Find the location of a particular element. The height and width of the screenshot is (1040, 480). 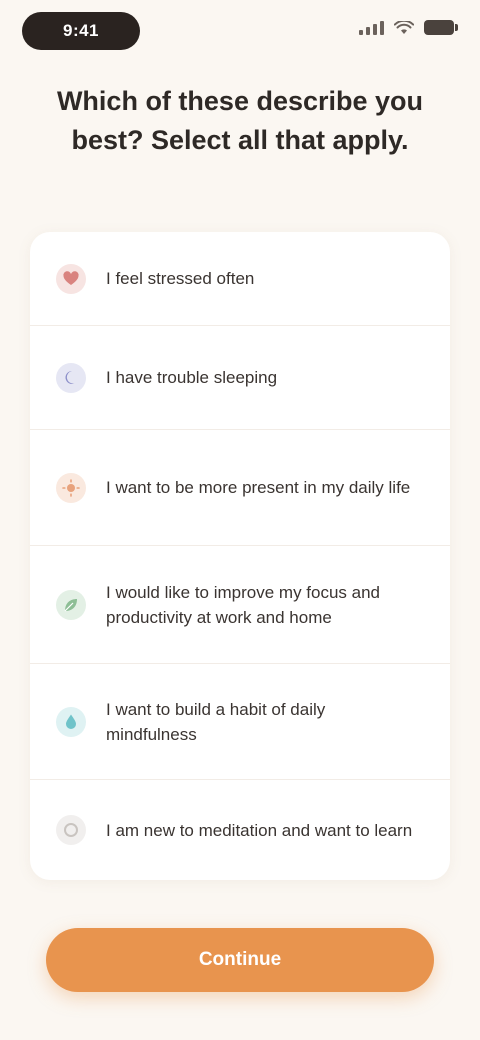

sun-icon is located at coordinates (71, 487).